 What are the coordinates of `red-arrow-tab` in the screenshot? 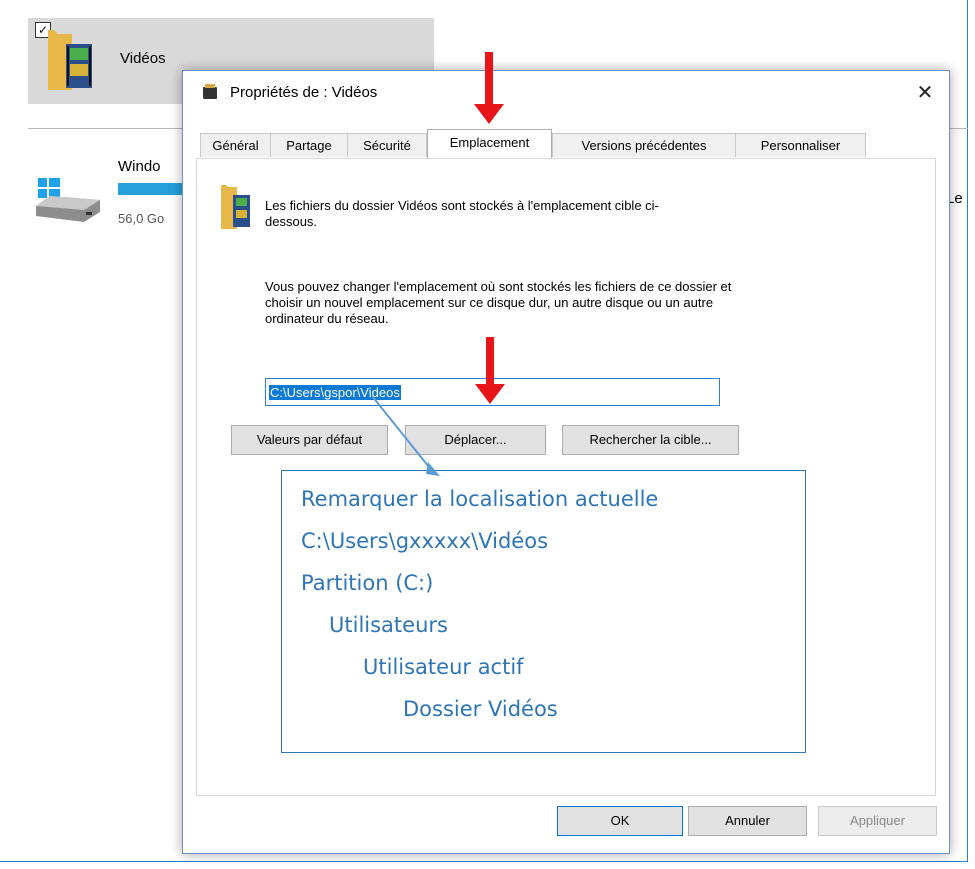 It's located at (489, 88).